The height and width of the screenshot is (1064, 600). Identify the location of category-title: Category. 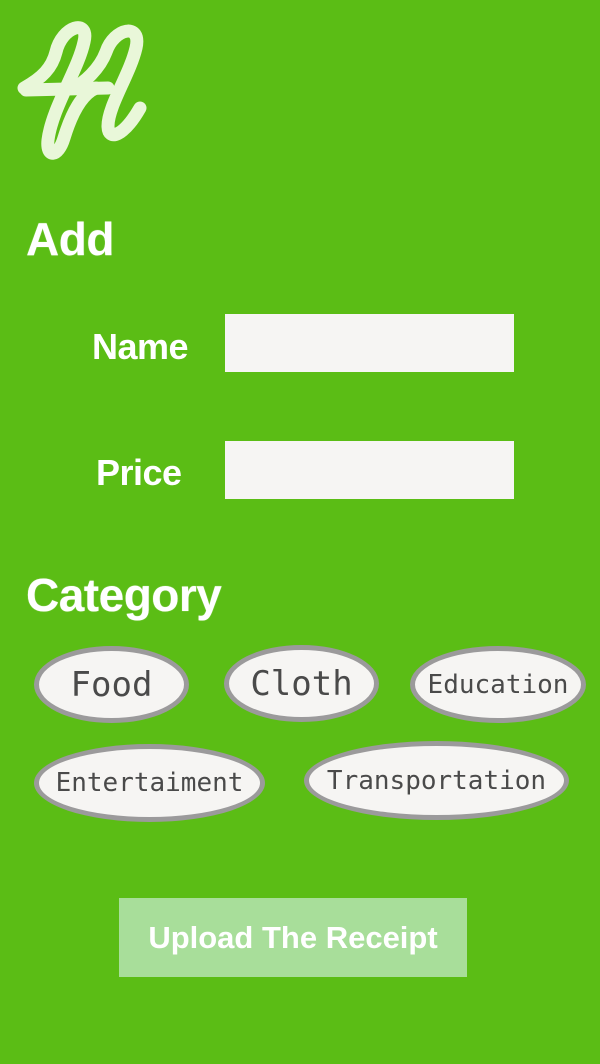
(124, 595).